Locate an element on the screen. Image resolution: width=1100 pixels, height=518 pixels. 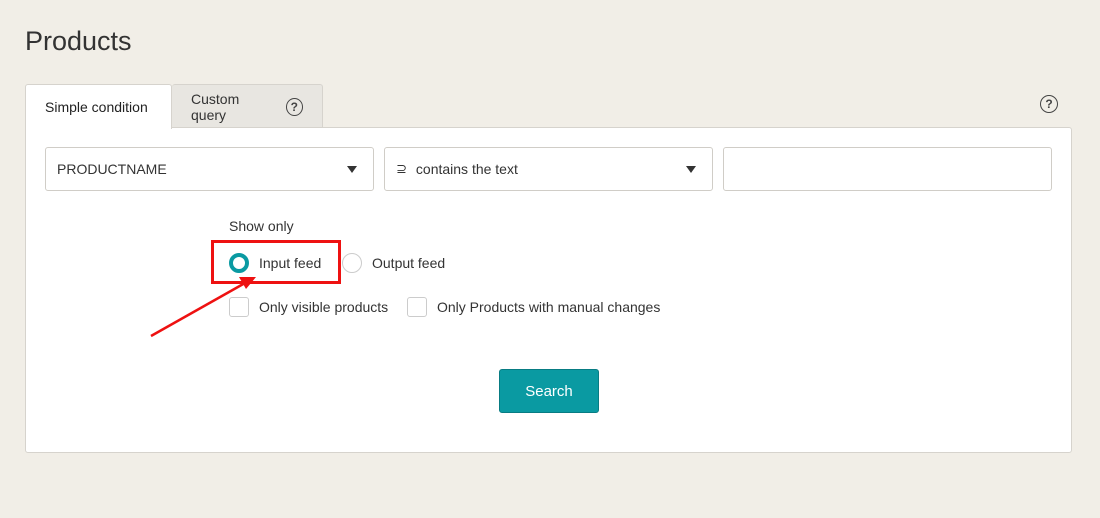
tab-bar: Simple condition Custom query ? is located at coordinates (174, 106).